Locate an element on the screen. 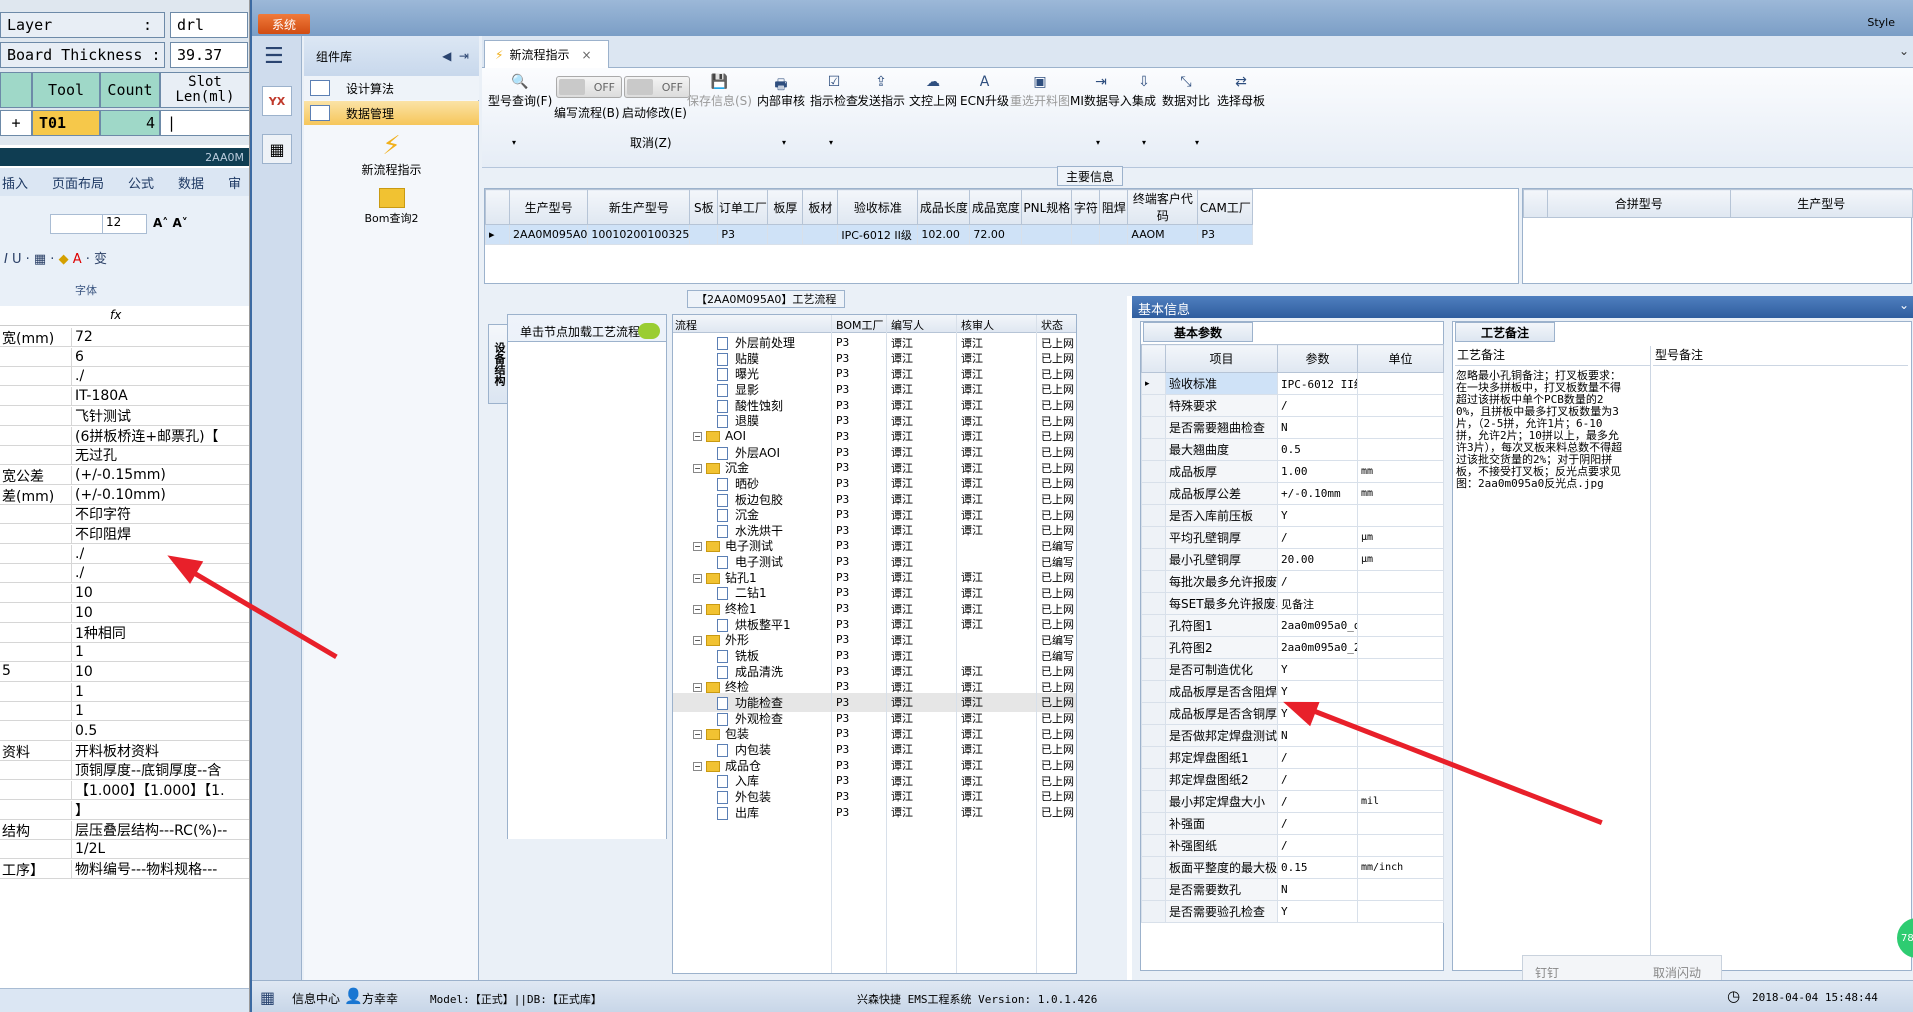 The height and width of the screenshot is (1012, 1913). param-header-cell: 项目 is located at coordinates (1221, 358).